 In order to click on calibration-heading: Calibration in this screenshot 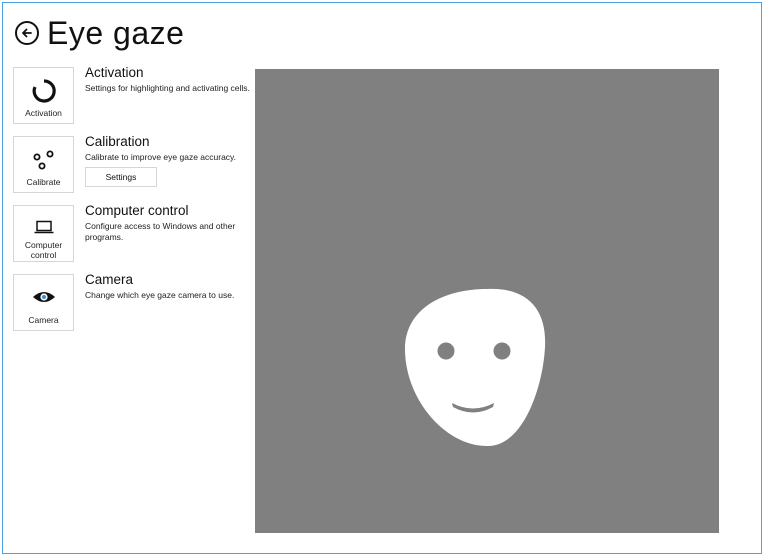, I will do `click(117, 141)`.